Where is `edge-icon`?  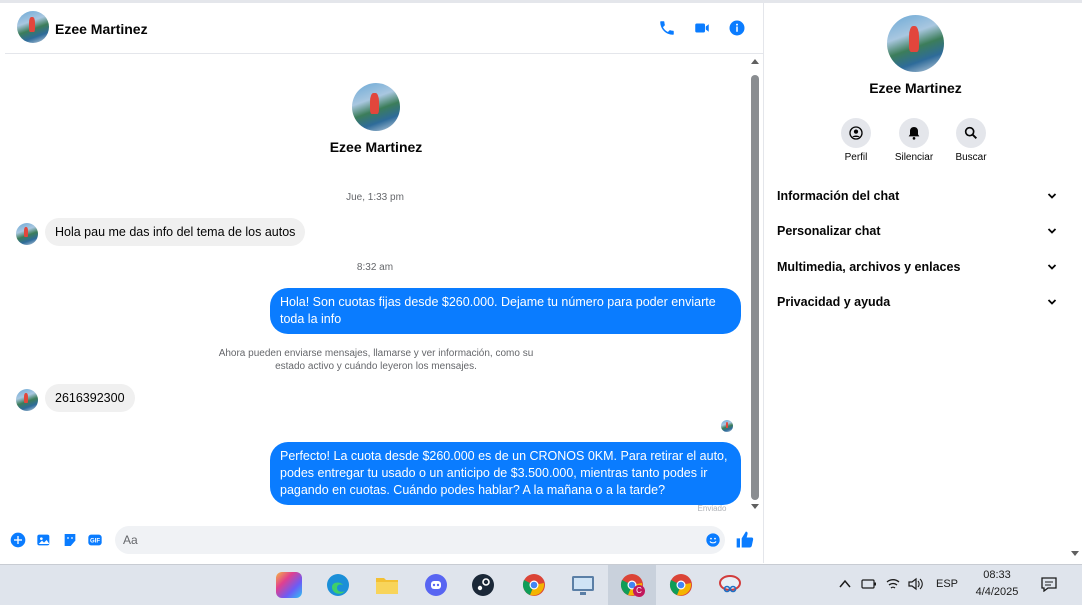 edge-icon is located at coordinates (338, 585).